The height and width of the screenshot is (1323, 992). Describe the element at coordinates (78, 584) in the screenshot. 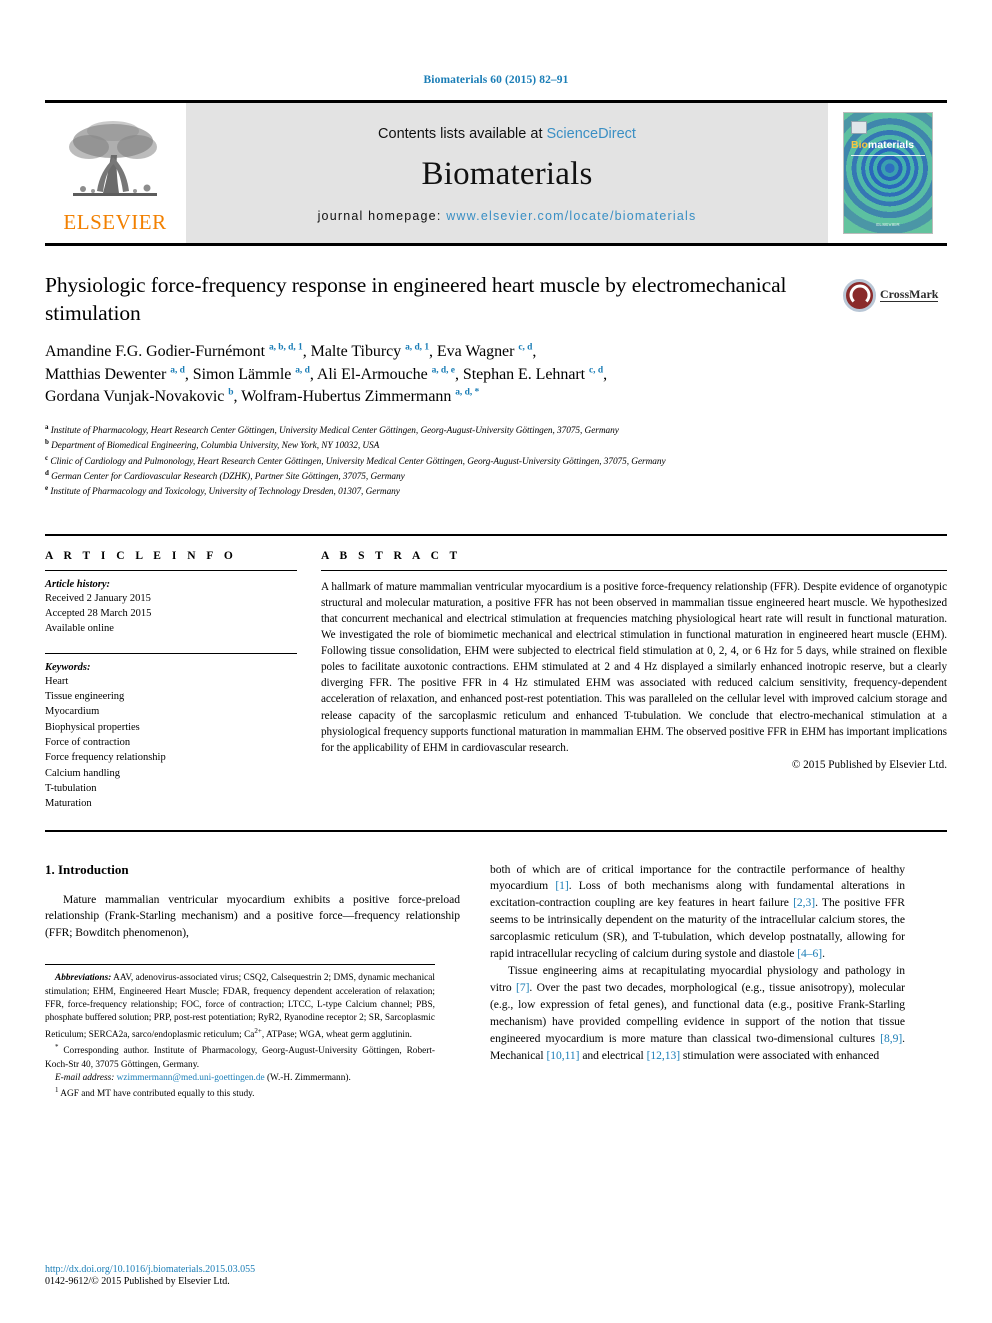

I see `article-history-label: Article history:` at that location.